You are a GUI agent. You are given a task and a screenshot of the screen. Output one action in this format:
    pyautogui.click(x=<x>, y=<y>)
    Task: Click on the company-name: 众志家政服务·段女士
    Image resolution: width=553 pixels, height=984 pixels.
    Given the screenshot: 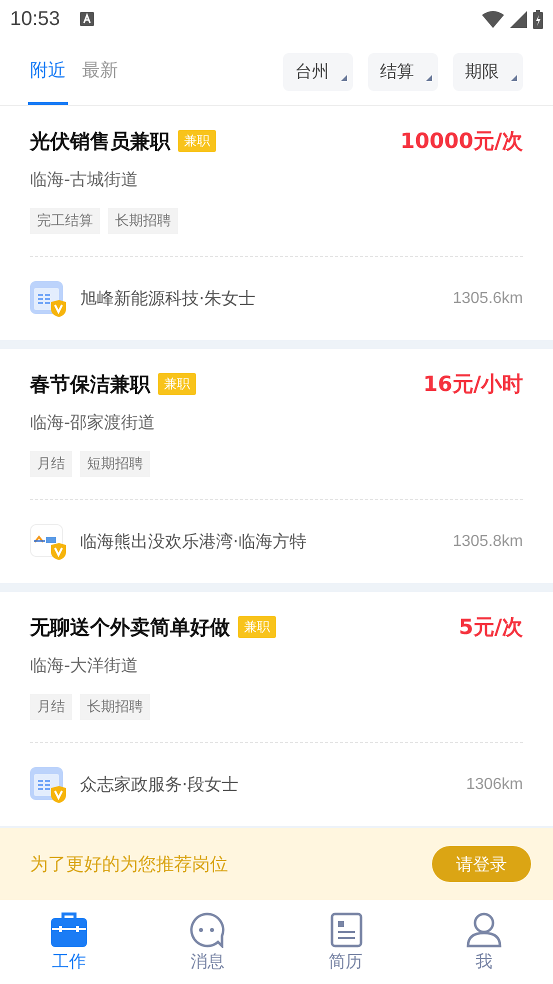 What is the action you would take?
    pyautogui.click(x=159, y=785)
    